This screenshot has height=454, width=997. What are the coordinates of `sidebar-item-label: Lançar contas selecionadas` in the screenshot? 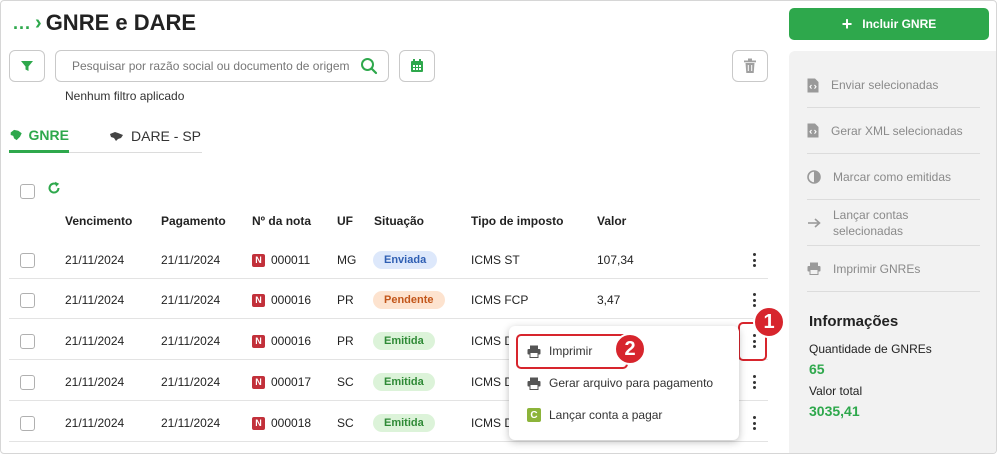 It's located at (871, 222).